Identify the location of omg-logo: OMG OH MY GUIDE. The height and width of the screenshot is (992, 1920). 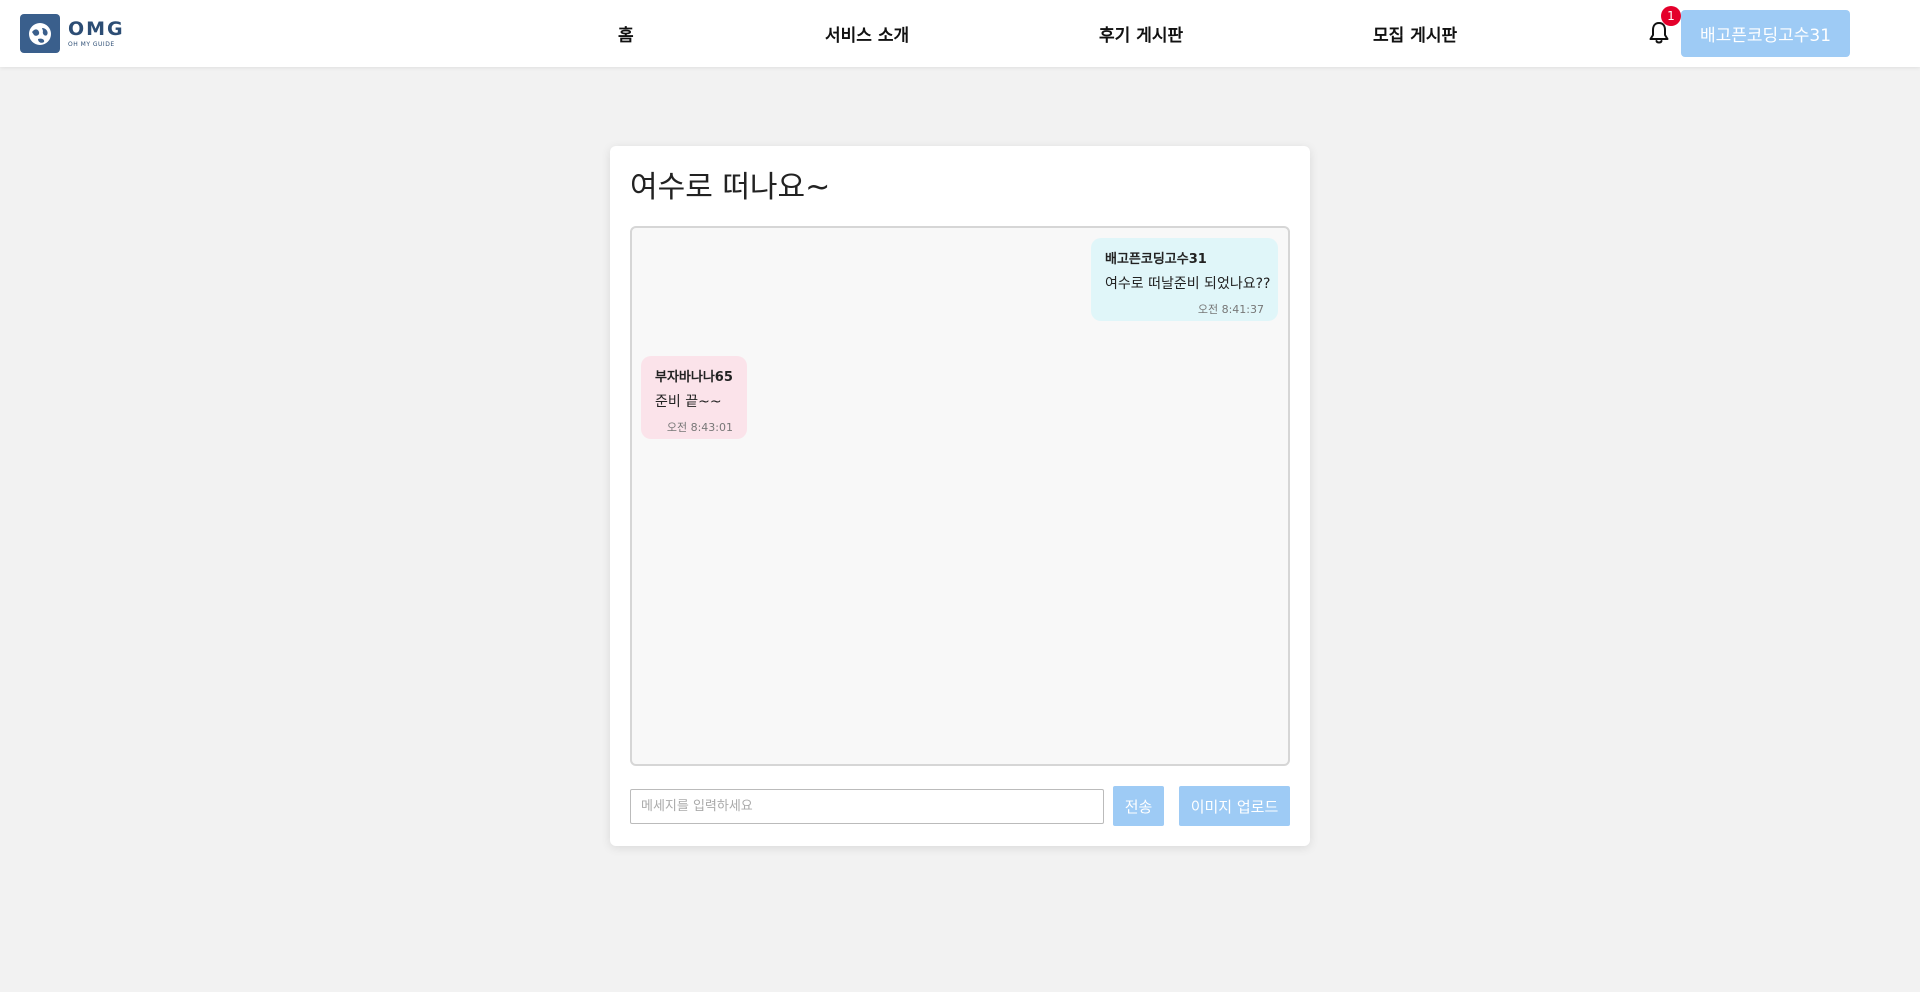
(72, 33).